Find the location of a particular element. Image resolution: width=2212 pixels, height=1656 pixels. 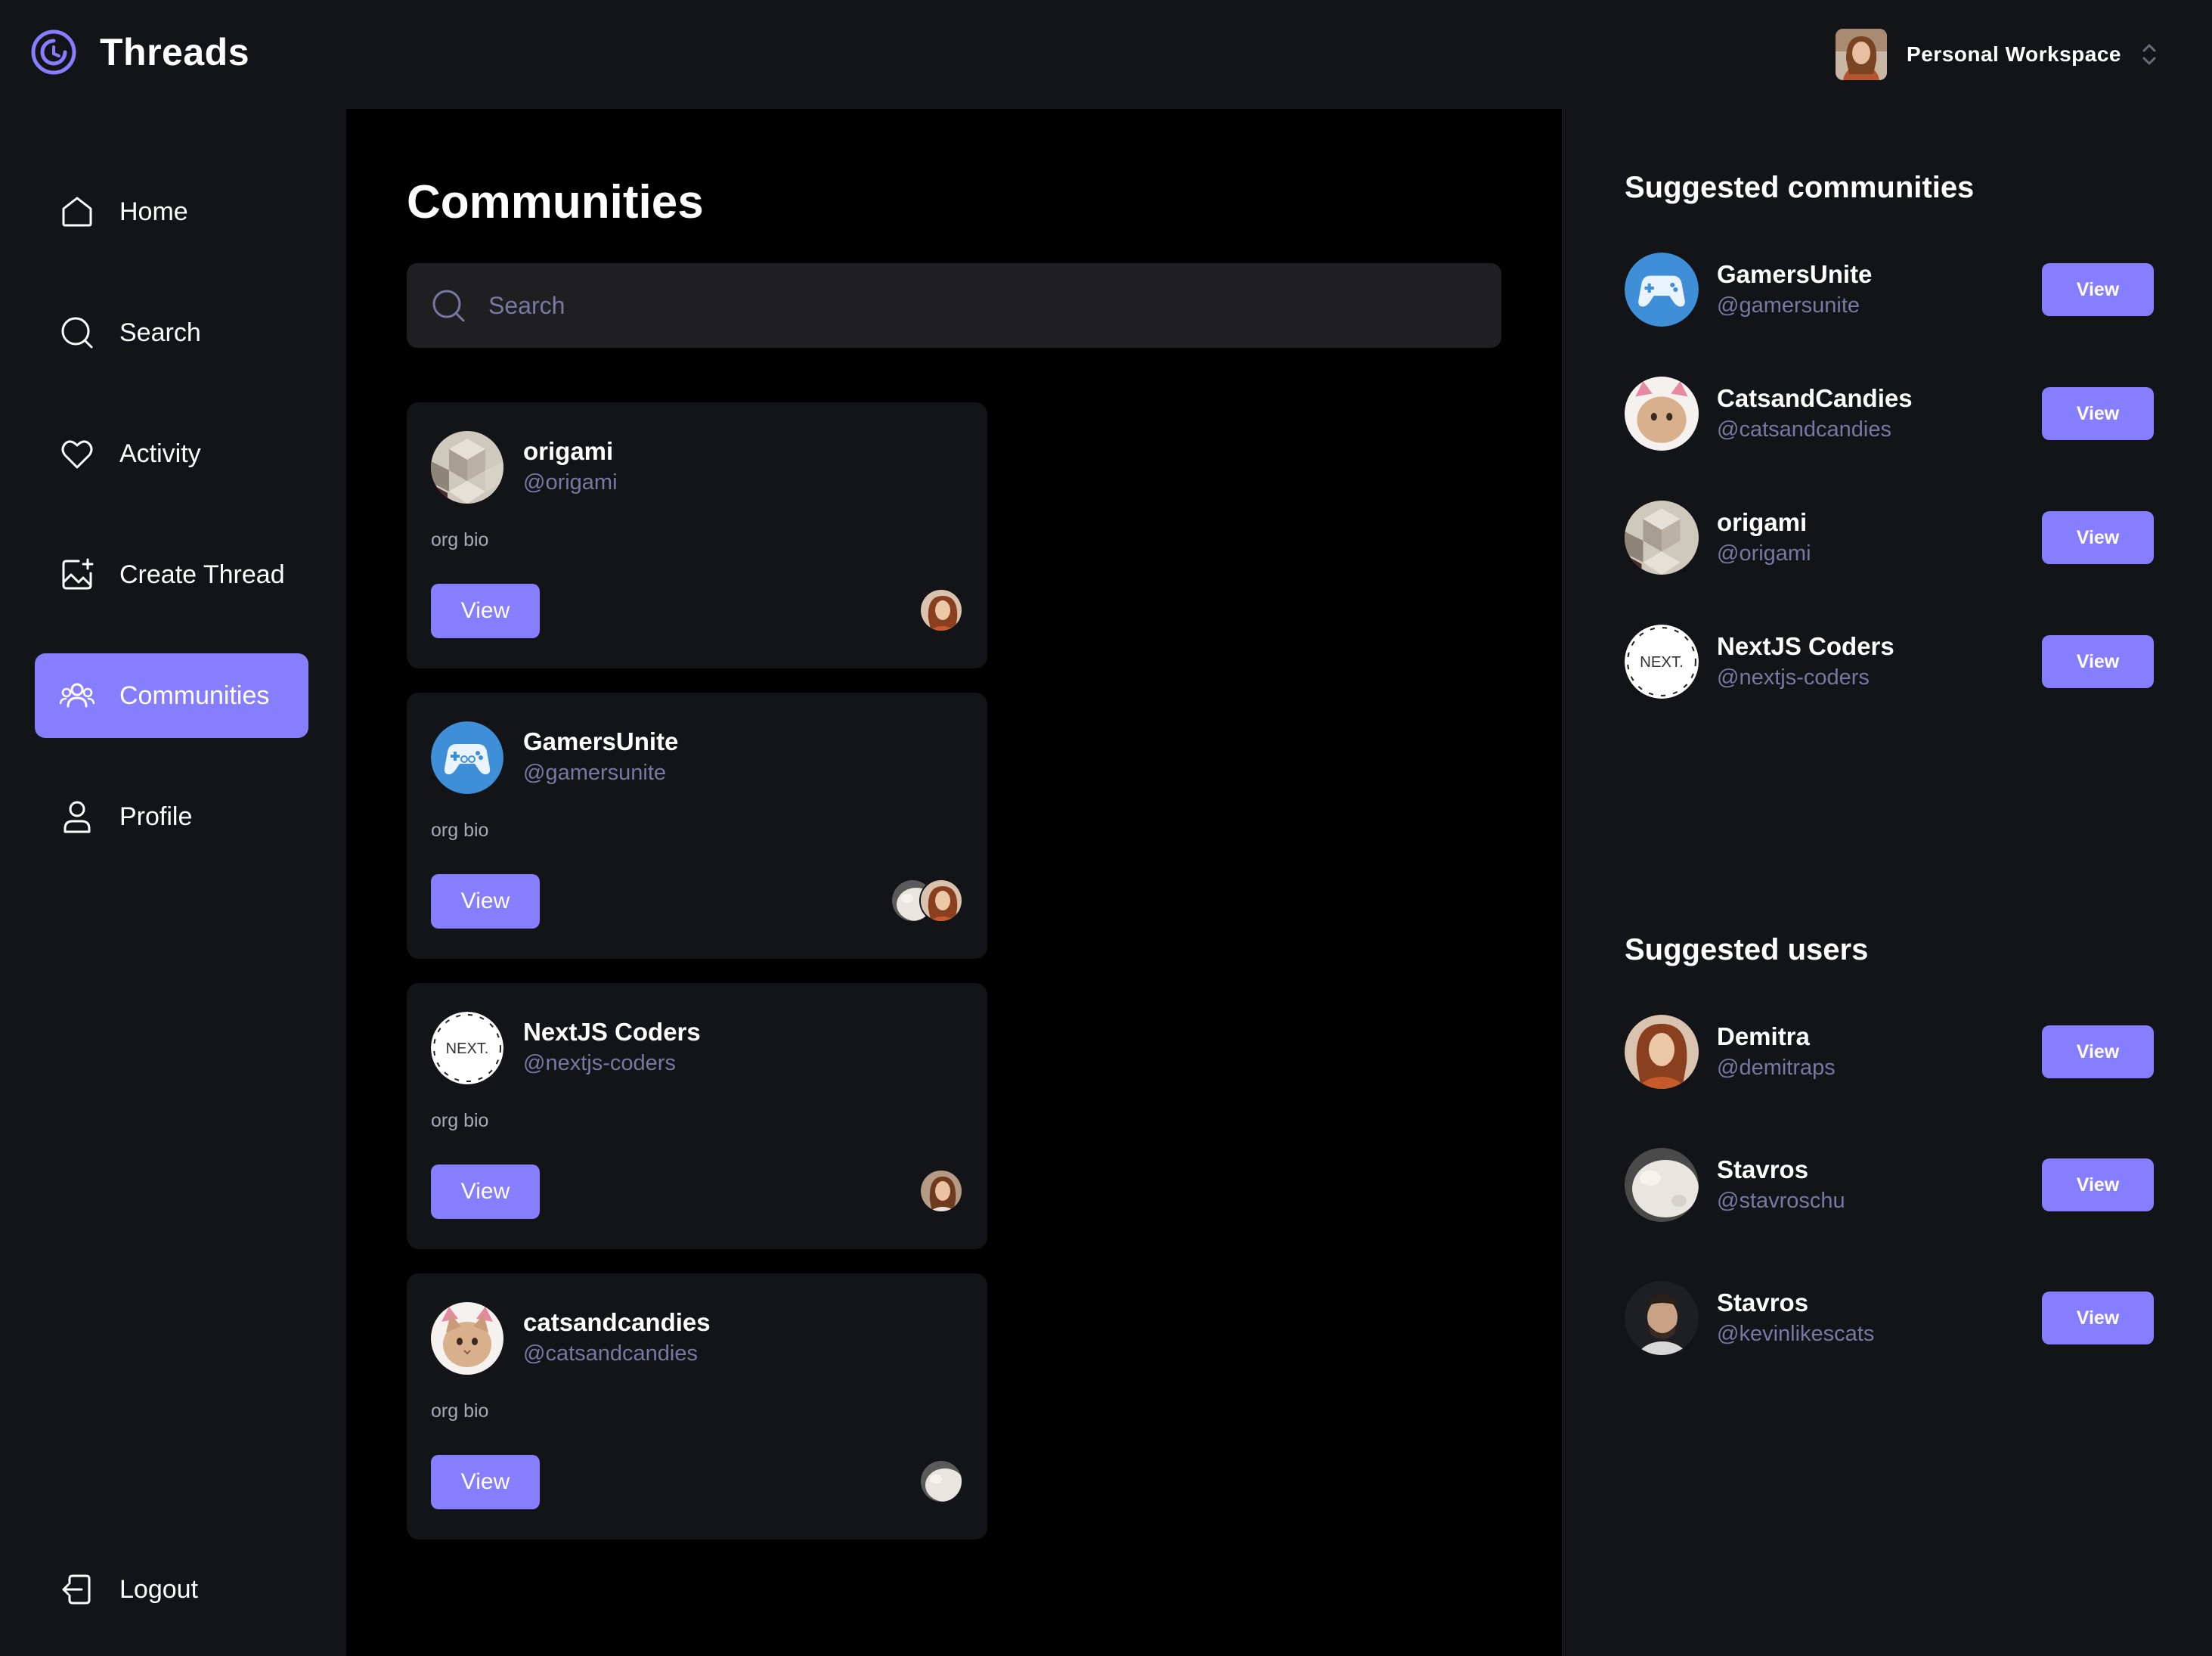

sidebar-item-create-thread: Create Thread is located at coordinates (171, 574).